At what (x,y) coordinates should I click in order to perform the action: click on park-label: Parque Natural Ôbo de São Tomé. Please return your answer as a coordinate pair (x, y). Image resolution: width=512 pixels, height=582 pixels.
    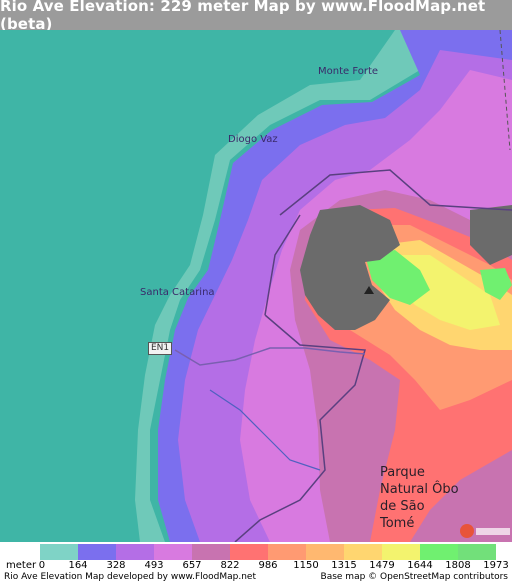
    Looking at the image, I should click on (419, 498).